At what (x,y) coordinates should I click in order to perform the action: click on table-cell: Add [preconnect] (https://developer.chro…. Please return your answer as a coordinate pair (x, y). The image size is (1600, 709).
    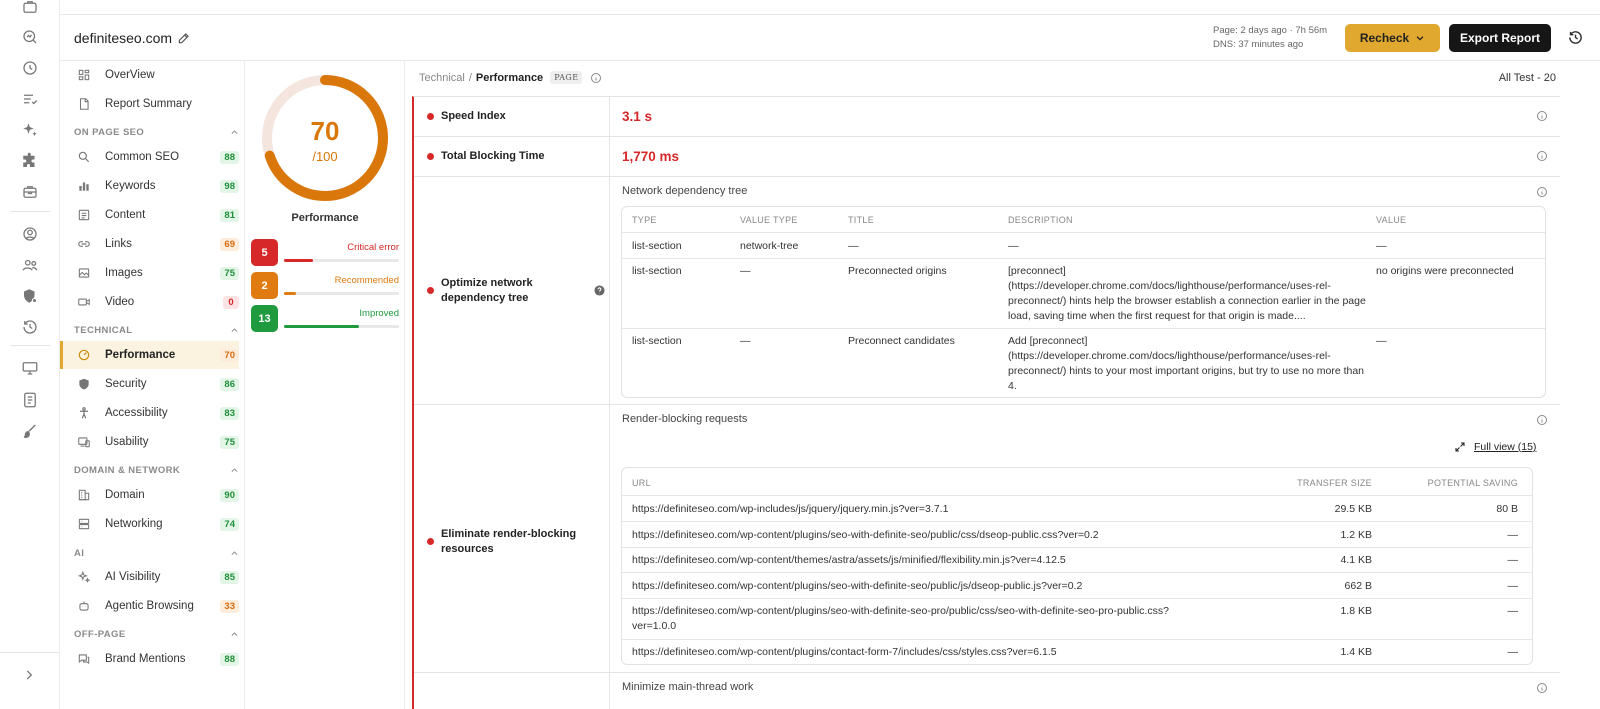
    Looking at the image, I should click on (1186, 363).